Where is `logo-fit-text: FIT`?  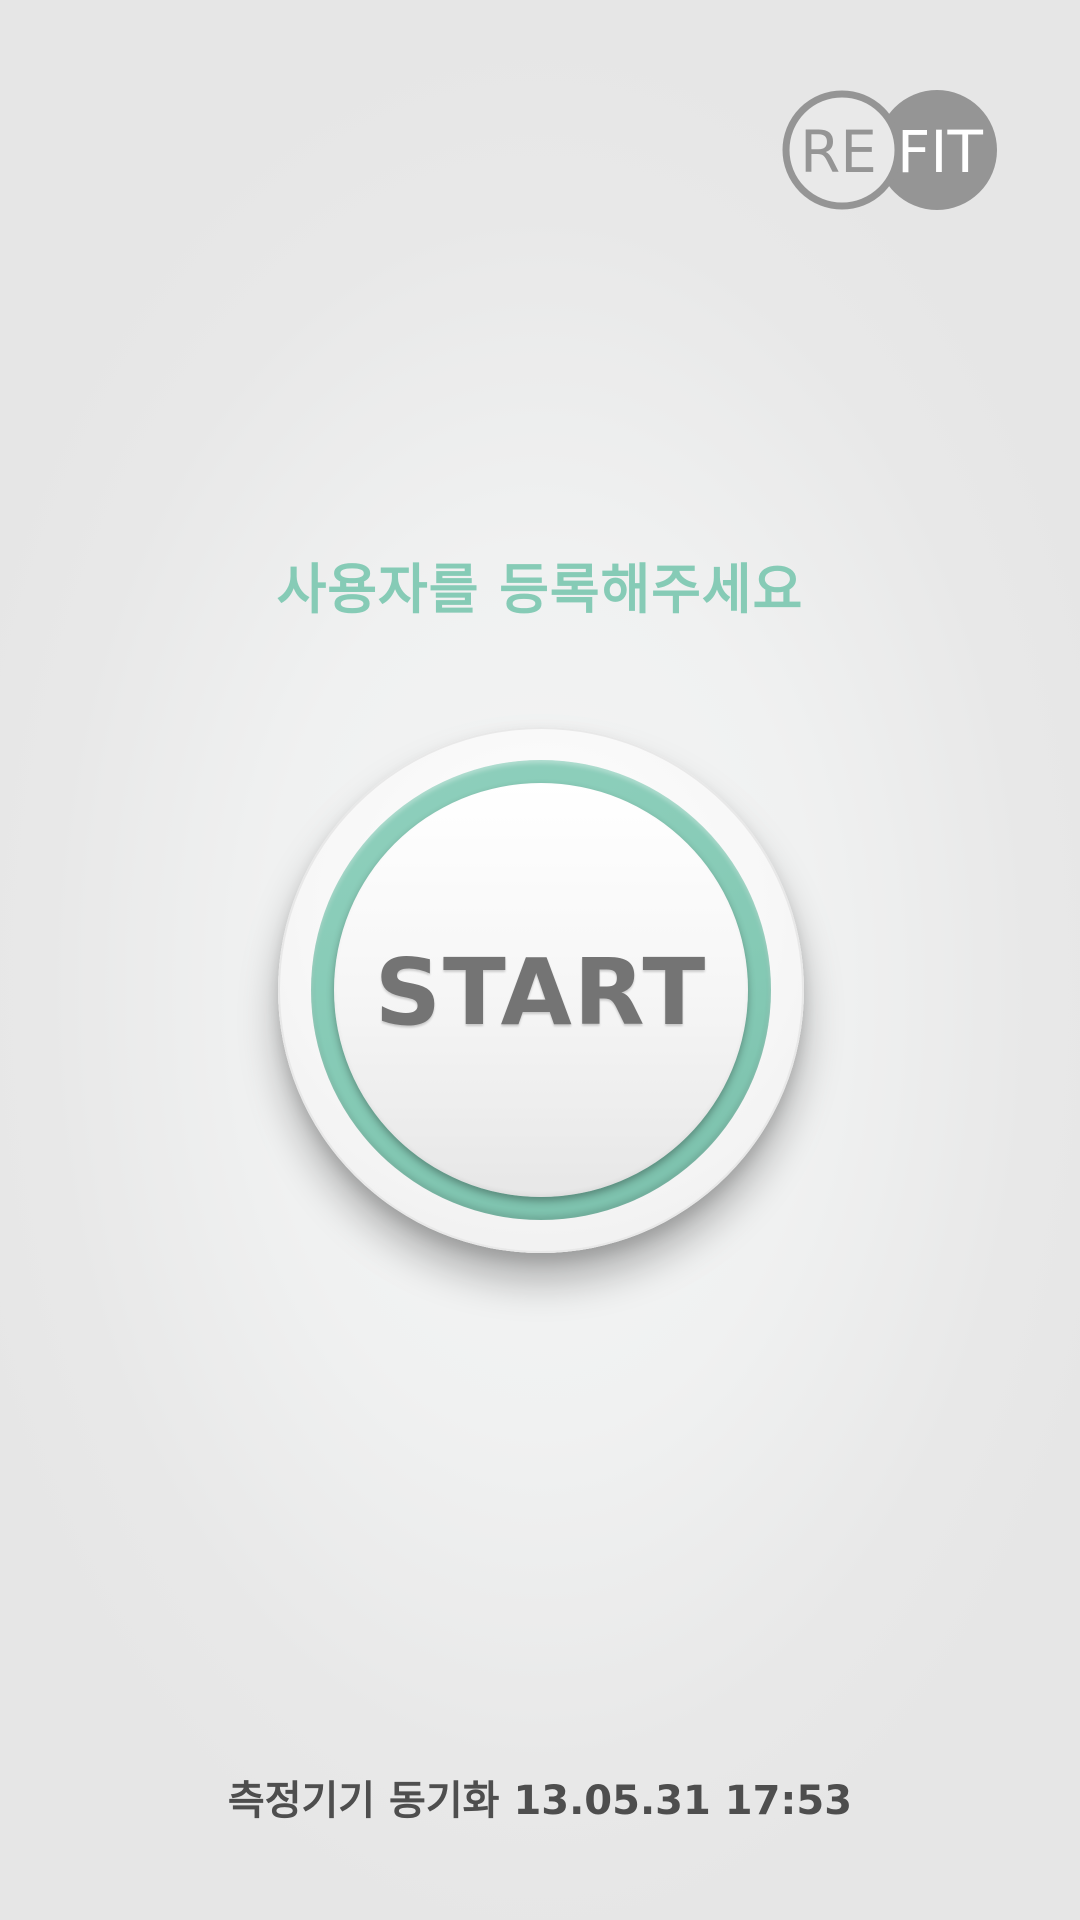 logo-fit-text: FIT is located at coordinates (940, 152).